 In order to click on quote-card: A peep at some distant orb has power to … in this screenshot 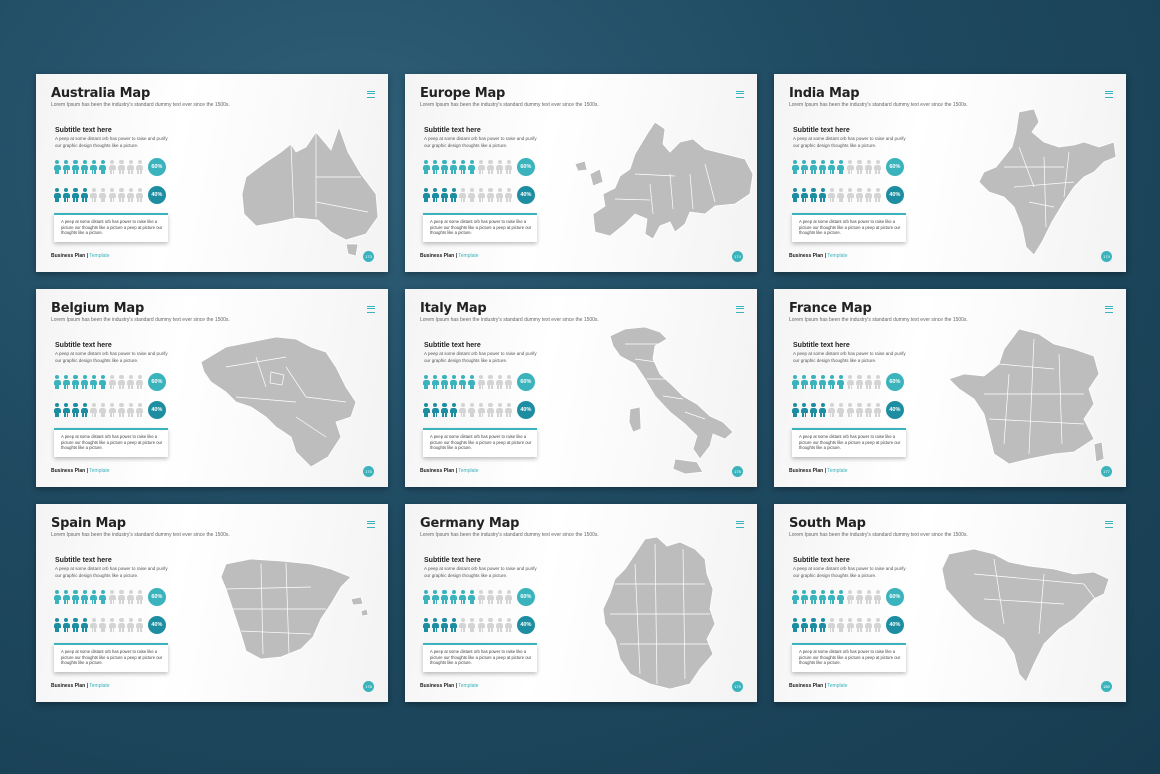, I will do `click(849, 442)`.